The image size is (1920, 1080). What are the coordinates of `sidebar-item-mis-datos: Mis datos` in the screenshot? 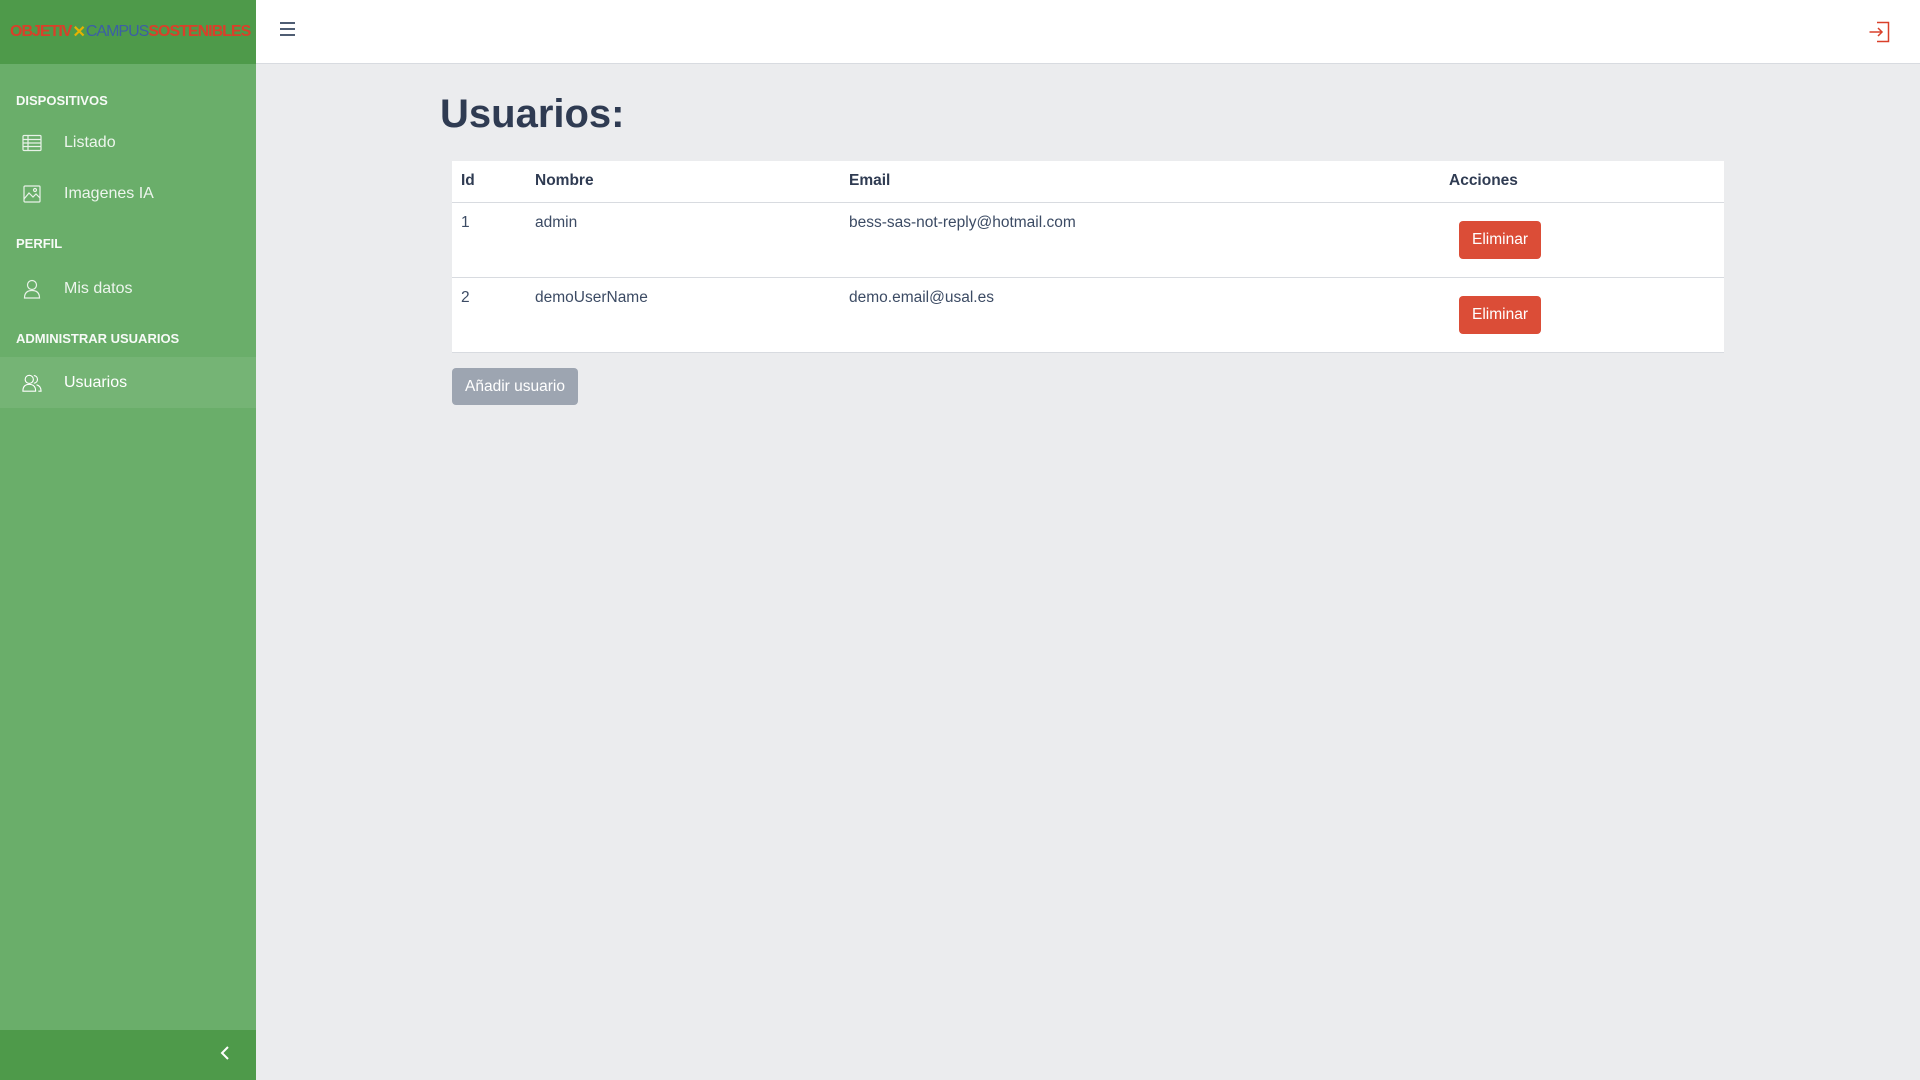 It's located at (128, 288).